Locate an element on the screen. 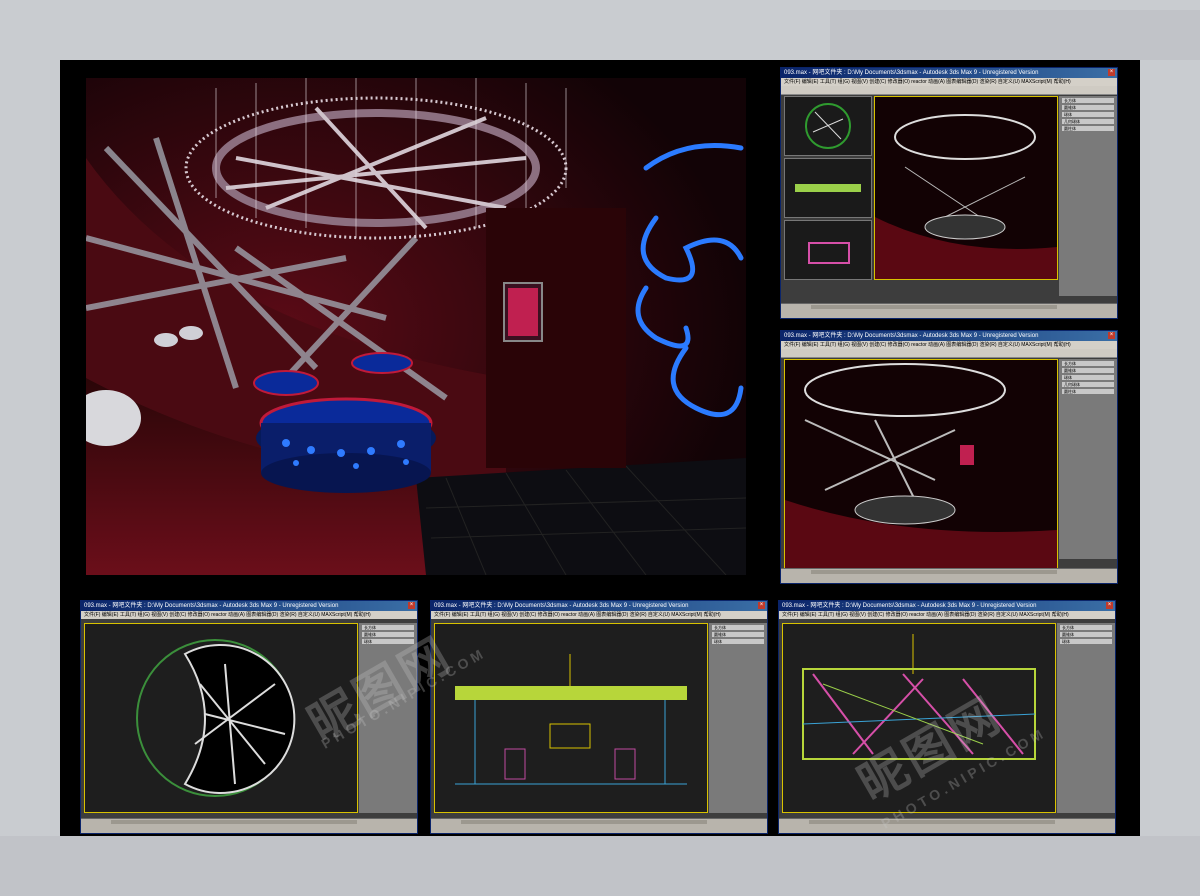 This screenshot has height=896, width=1200. viewport-front is located at coordinates (828, 188).